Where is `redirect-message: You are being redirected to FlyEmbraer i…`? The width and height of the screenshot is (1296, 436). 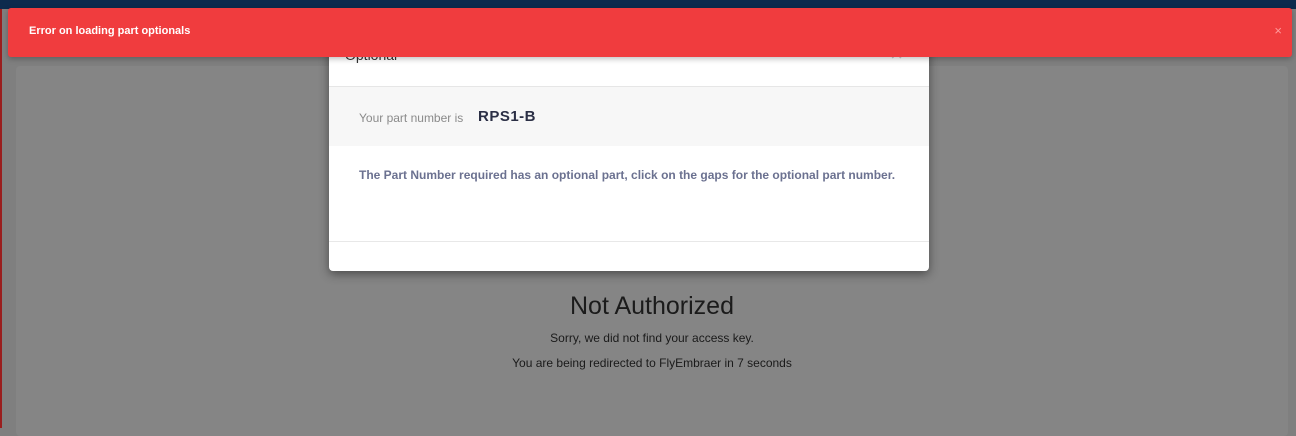 redirect-message: You are being redirected to FlyEmbraer i… is located at coordinates (652, 363).